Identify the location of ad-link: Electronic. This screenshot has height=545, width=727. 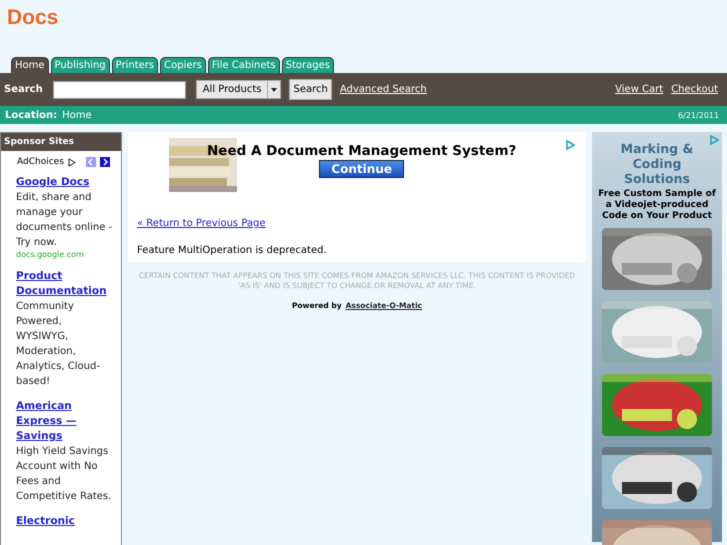
(66, 521).